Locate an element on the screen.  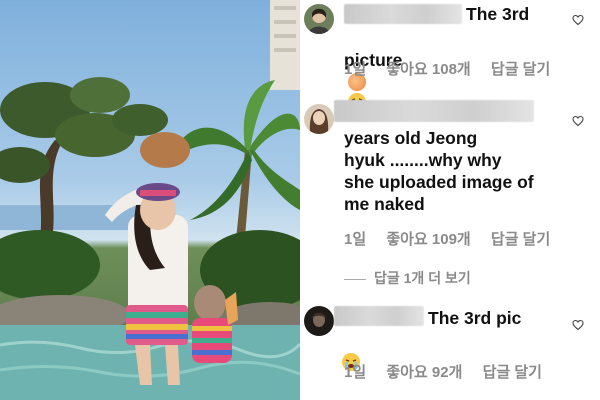
building is located at coordinates (285, 45).